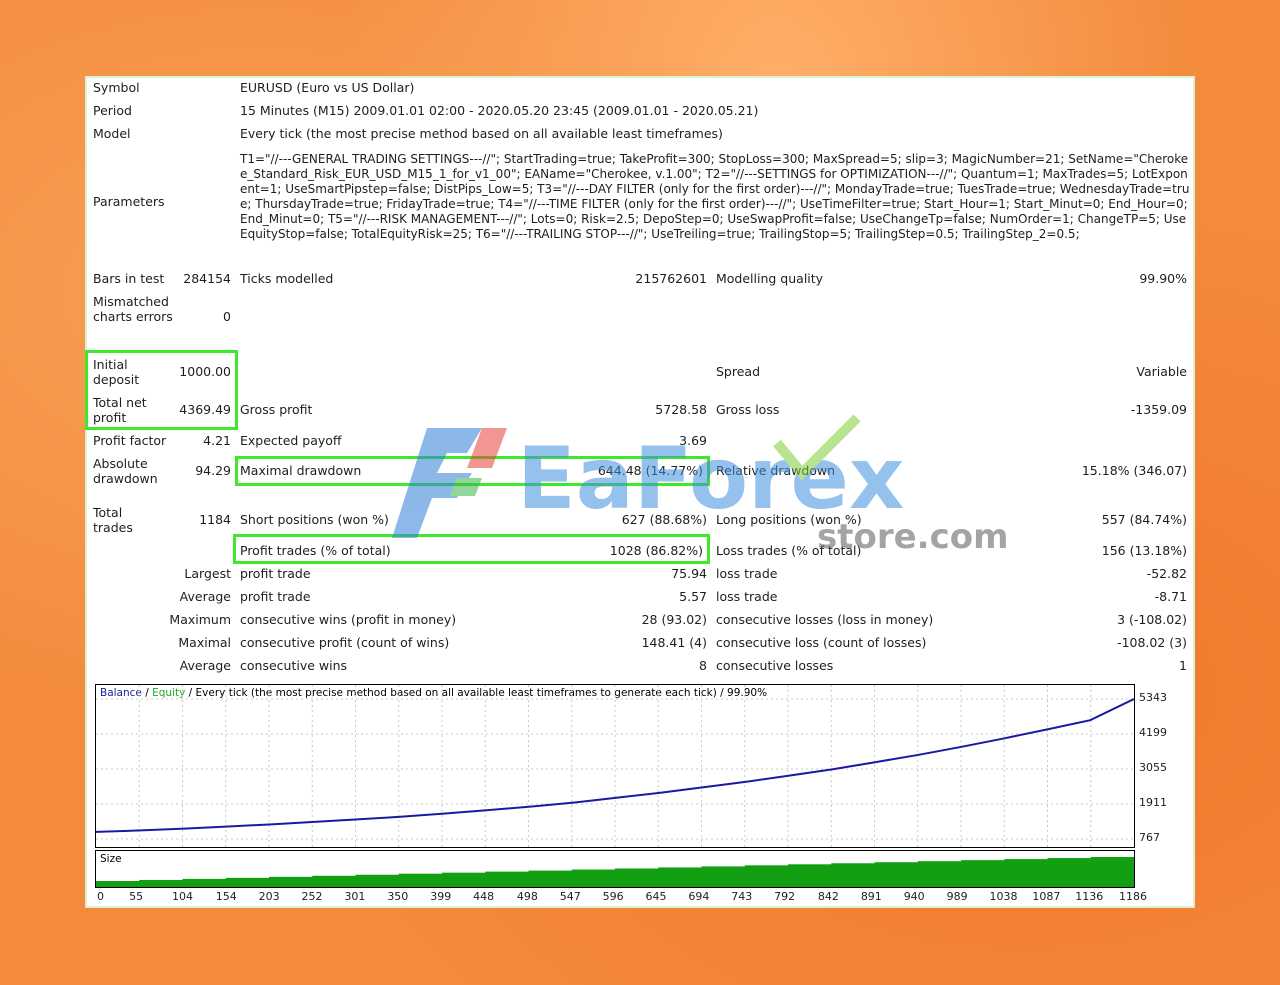  I want to click on max-consecutive-losses-label: consecutive losses (loss in money), so click(825, 619).